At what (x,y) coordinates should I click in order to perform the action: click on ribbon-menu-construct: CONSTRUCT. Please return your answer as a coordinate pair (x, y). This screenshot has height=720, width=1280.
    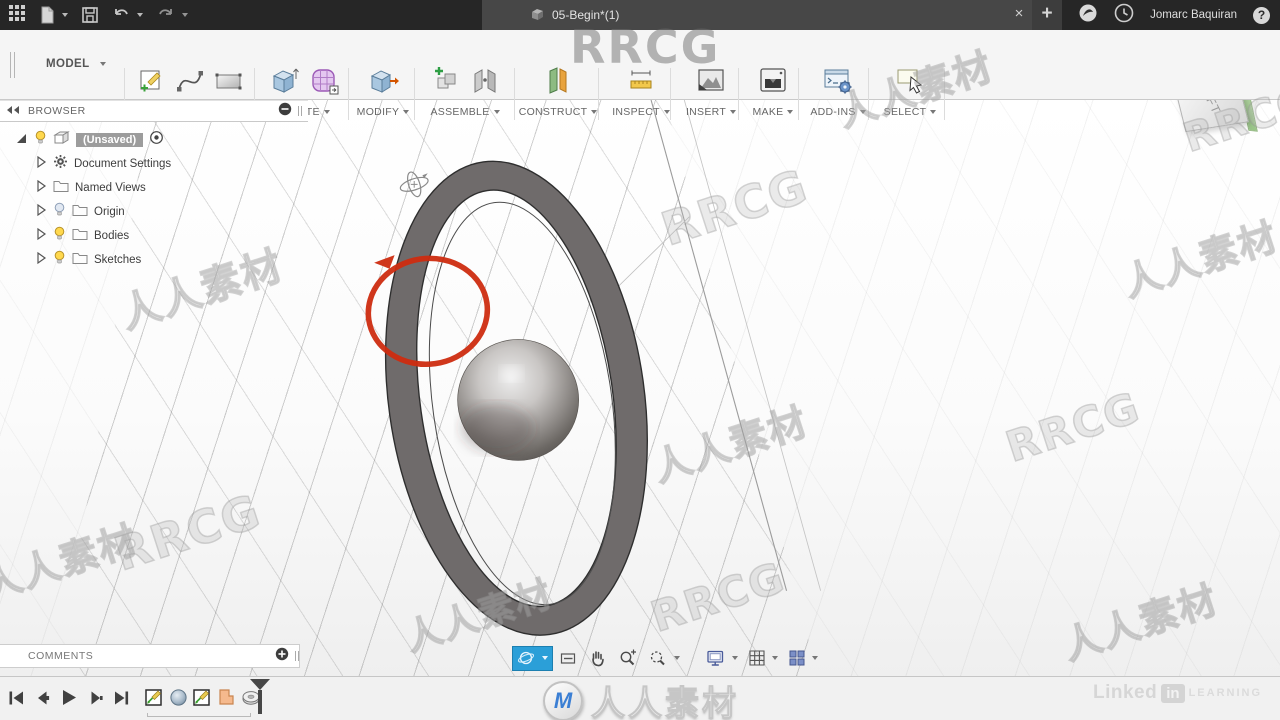
    Looking at the image, I should click on (558, 112).